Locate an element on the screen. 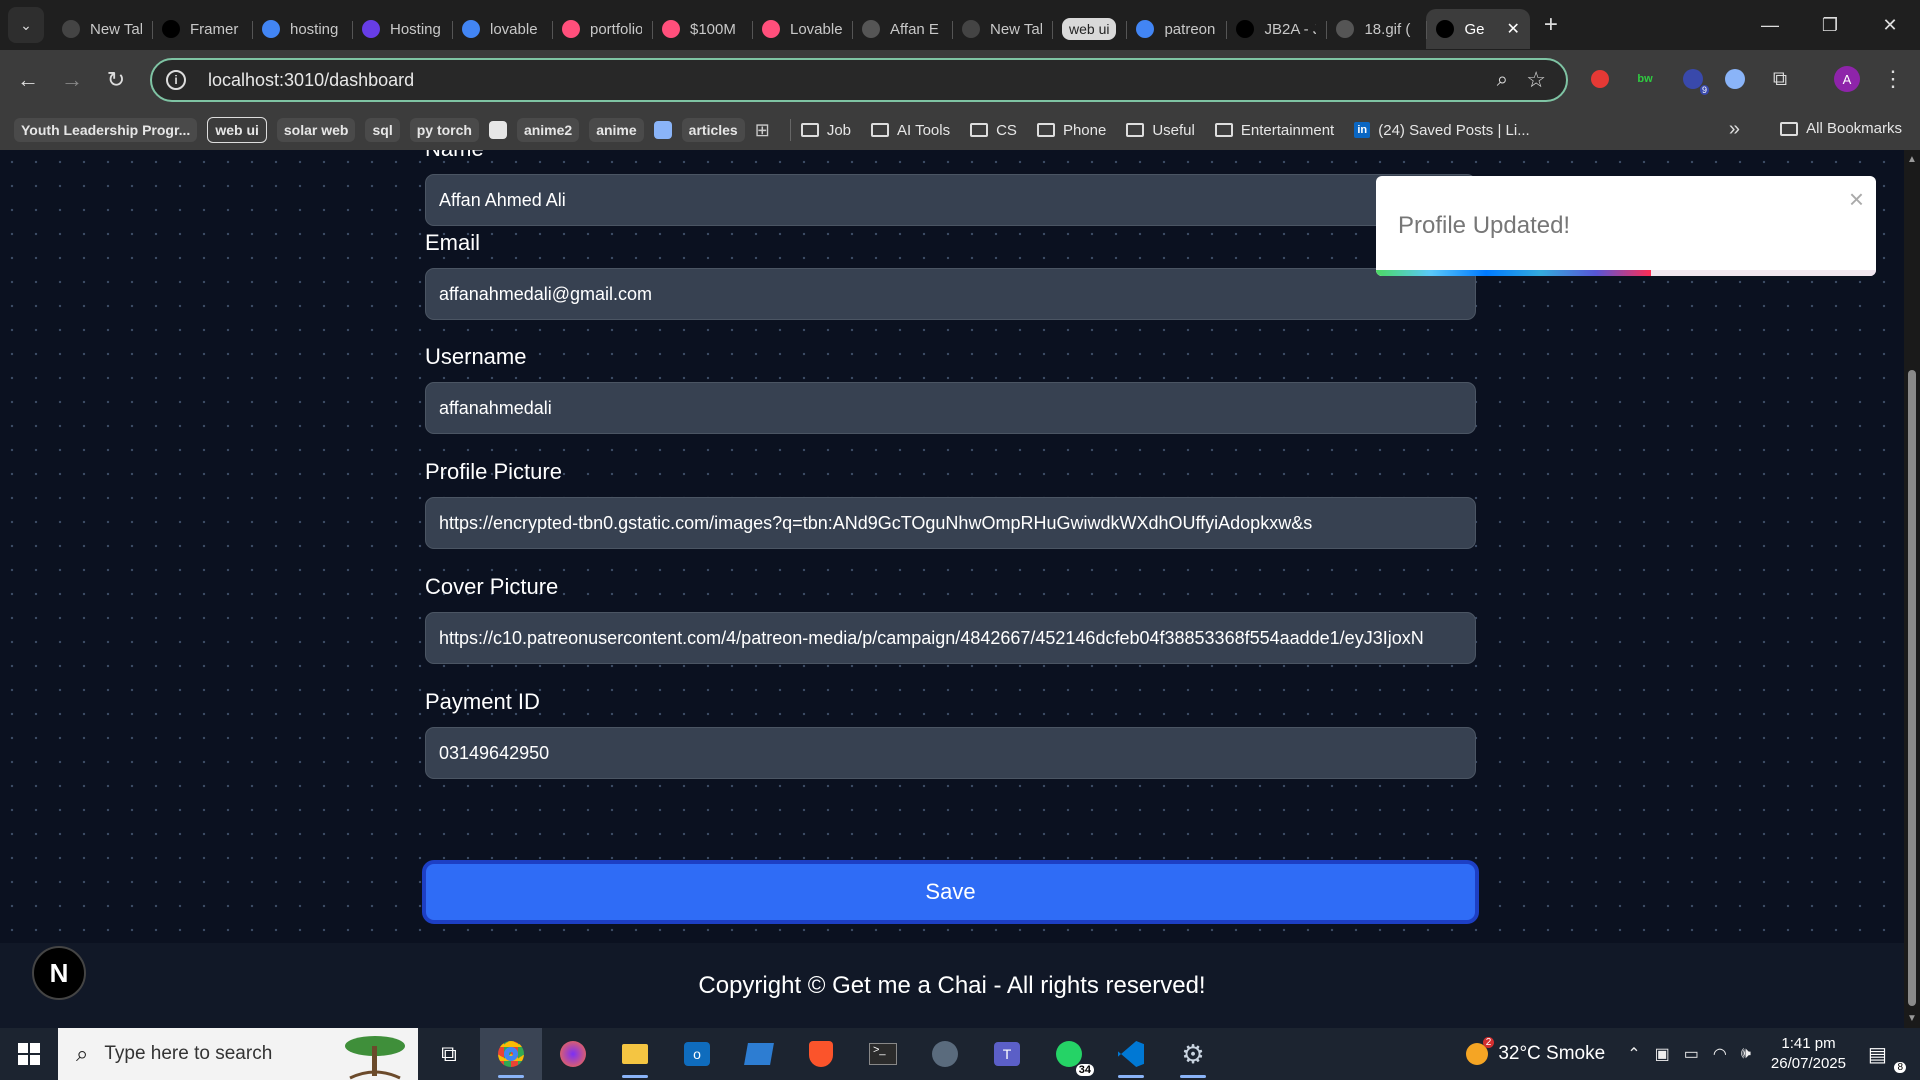 This screenshot has height=1080, width=1920. taskbar-firefox-icon is located at coordinates (573, 1054).